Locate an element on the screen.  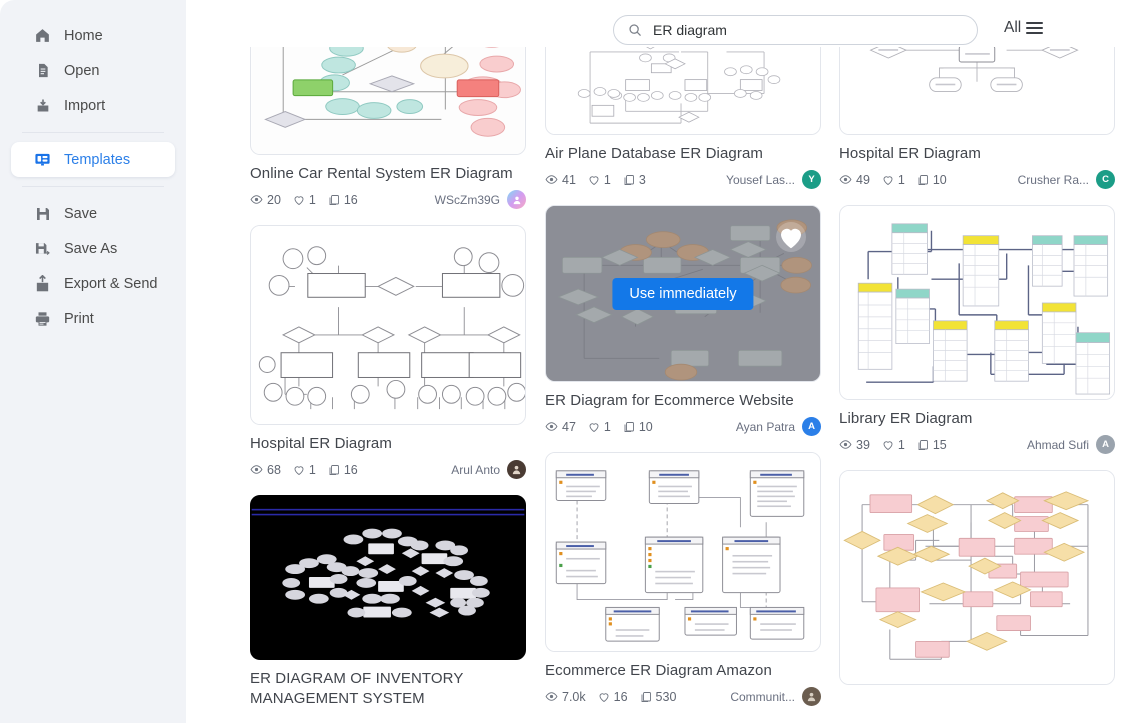
favorite-button is located at coordinates (791, 237).